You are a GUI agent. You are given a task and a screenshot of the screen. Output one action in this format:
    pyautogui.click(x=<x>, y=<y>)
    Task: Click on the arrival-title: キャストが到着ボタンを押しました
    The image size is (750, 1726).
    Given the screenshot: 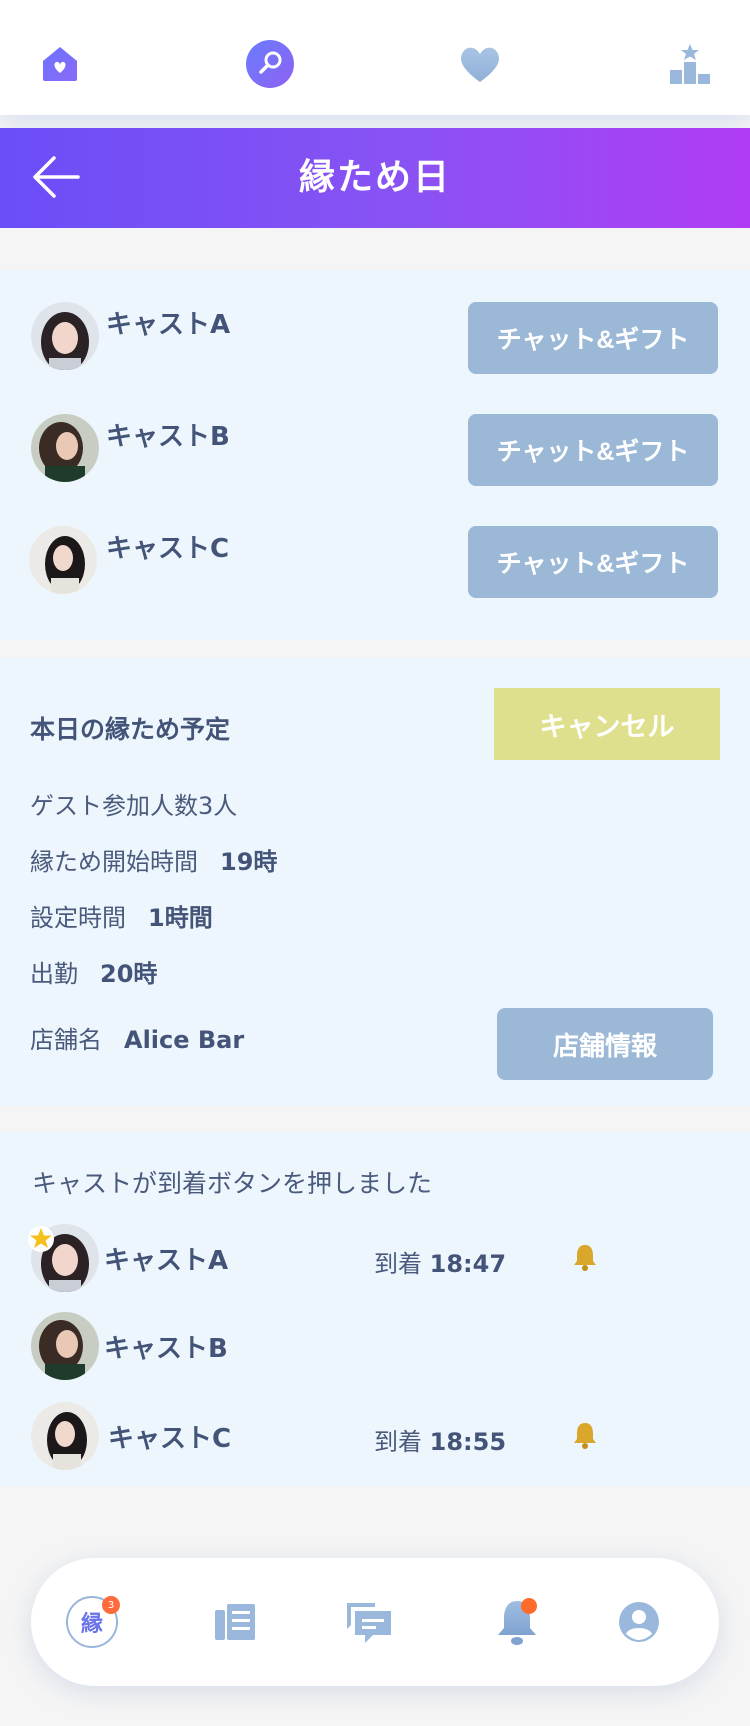 What is the action you would take?
    pyautogui.click(x=232, y=1183)
    